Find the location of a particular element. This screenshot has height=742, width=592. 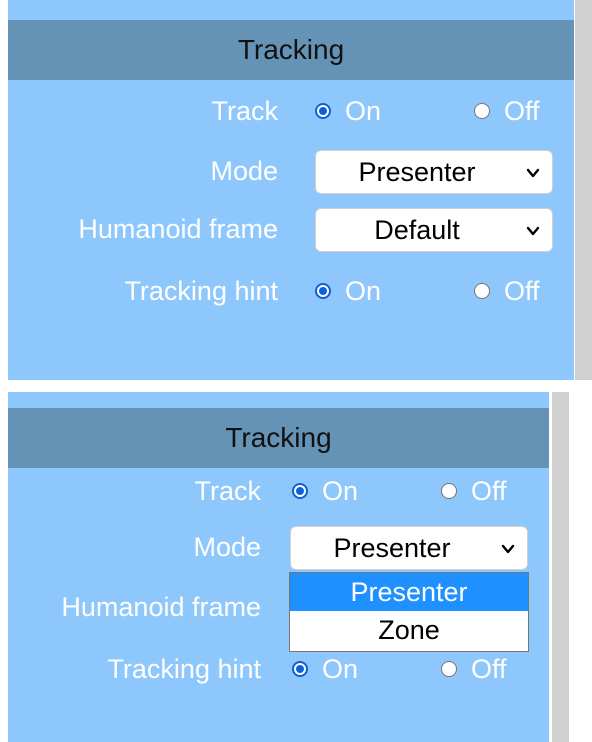

humanoid-frame-select-value: Default is located at coordinates (417, 230).